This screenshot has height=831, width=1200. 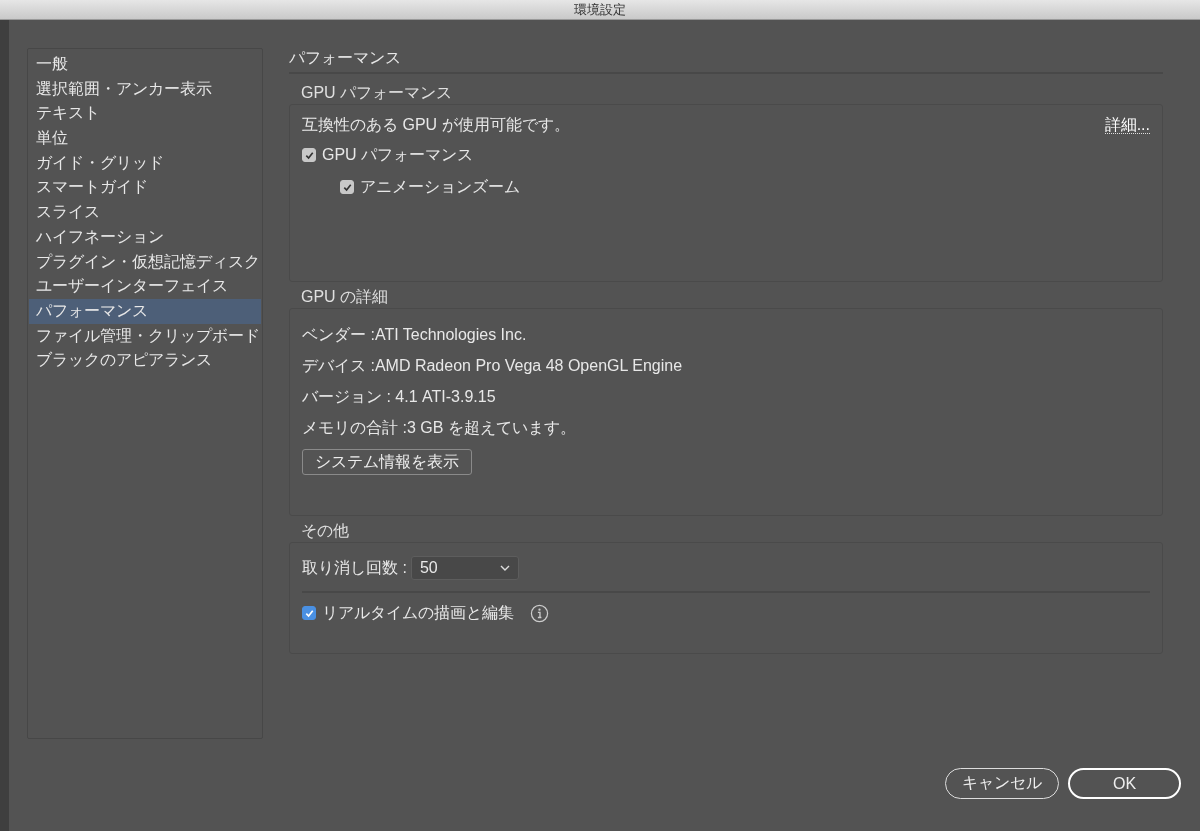 What do you see at coordinates (504, 568) in the screenshot?
I see `chevron-down-icon` at bounding box center [504, 568].